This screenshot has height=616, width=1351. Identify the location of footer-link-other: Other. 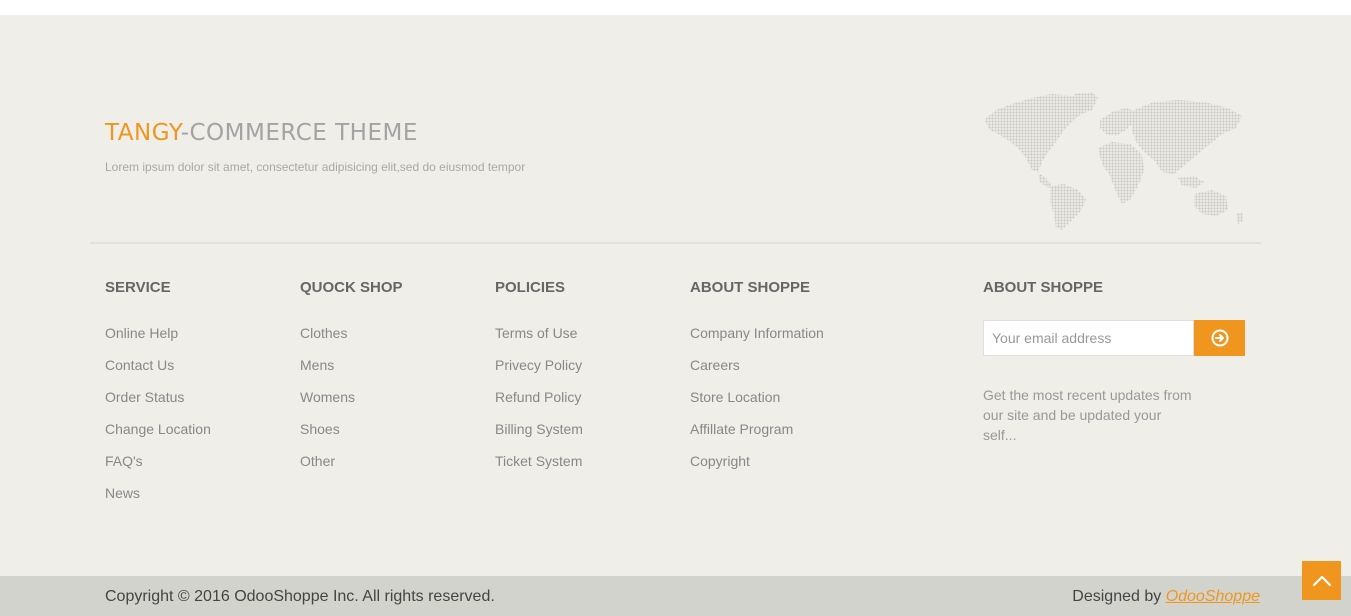
(317, 461).